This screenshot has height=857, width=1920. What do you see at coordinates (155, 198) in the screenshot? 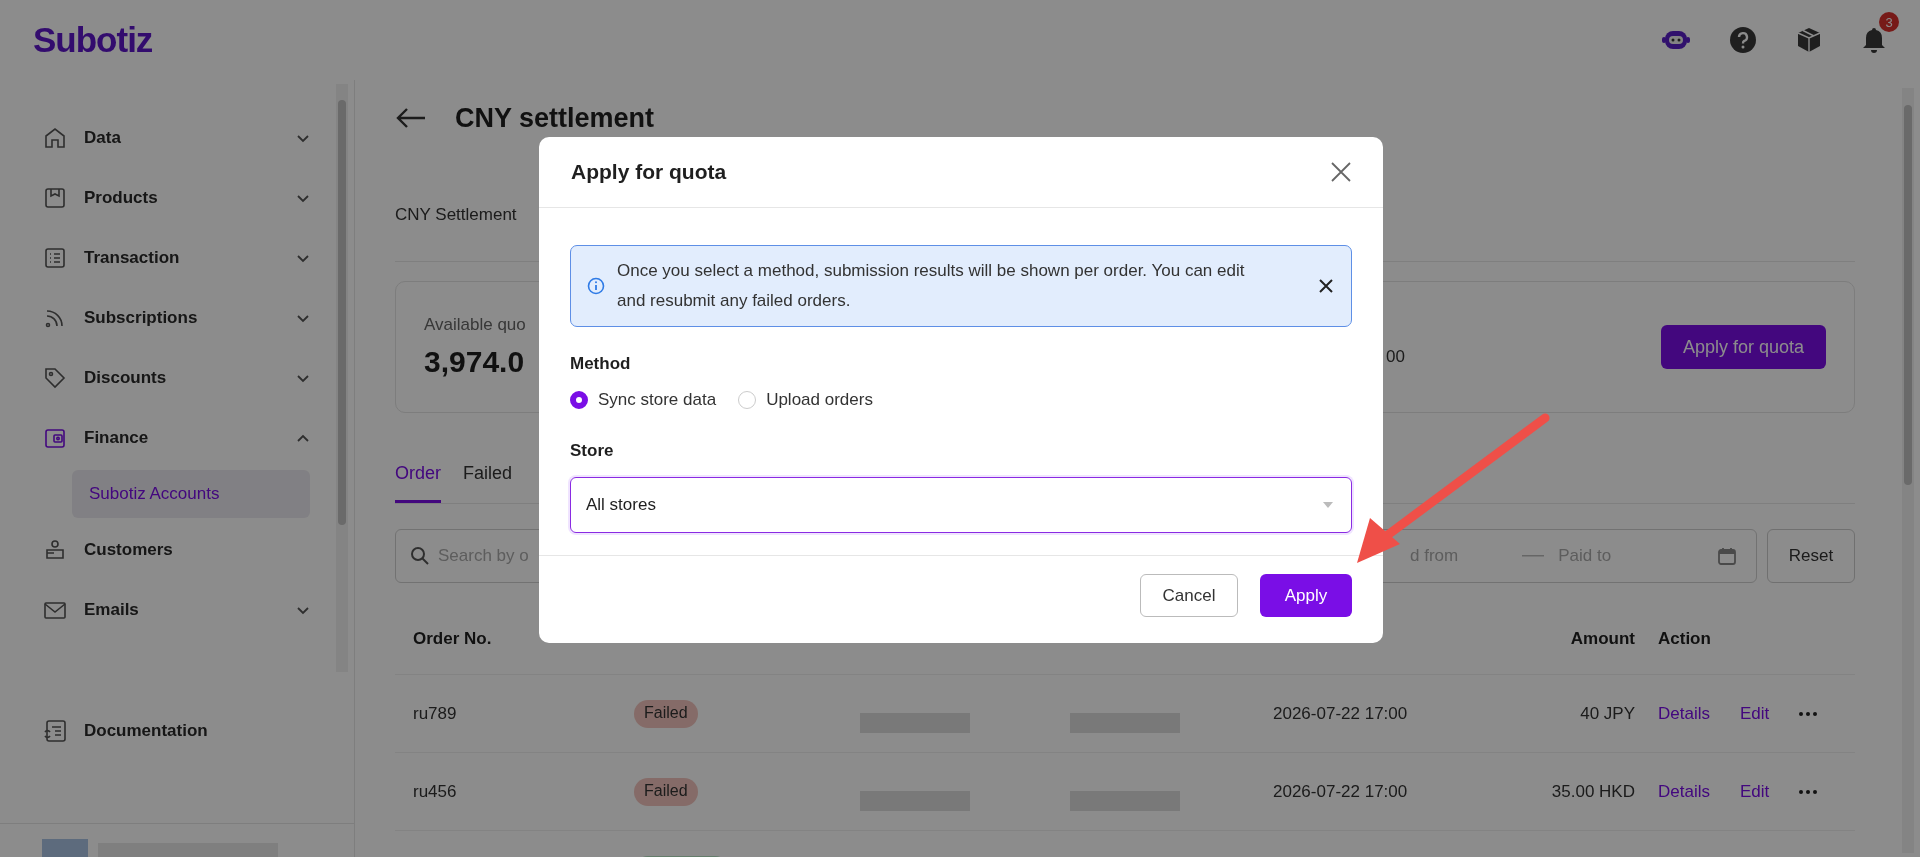
I see `sidebar-item: Products` at bounding box center [155, 198].